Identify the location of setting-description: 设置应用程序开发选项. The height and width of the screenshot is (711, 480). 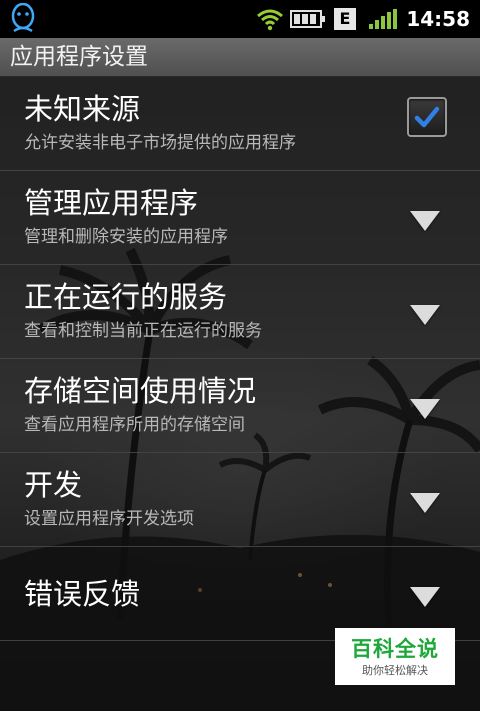
(109, 519).